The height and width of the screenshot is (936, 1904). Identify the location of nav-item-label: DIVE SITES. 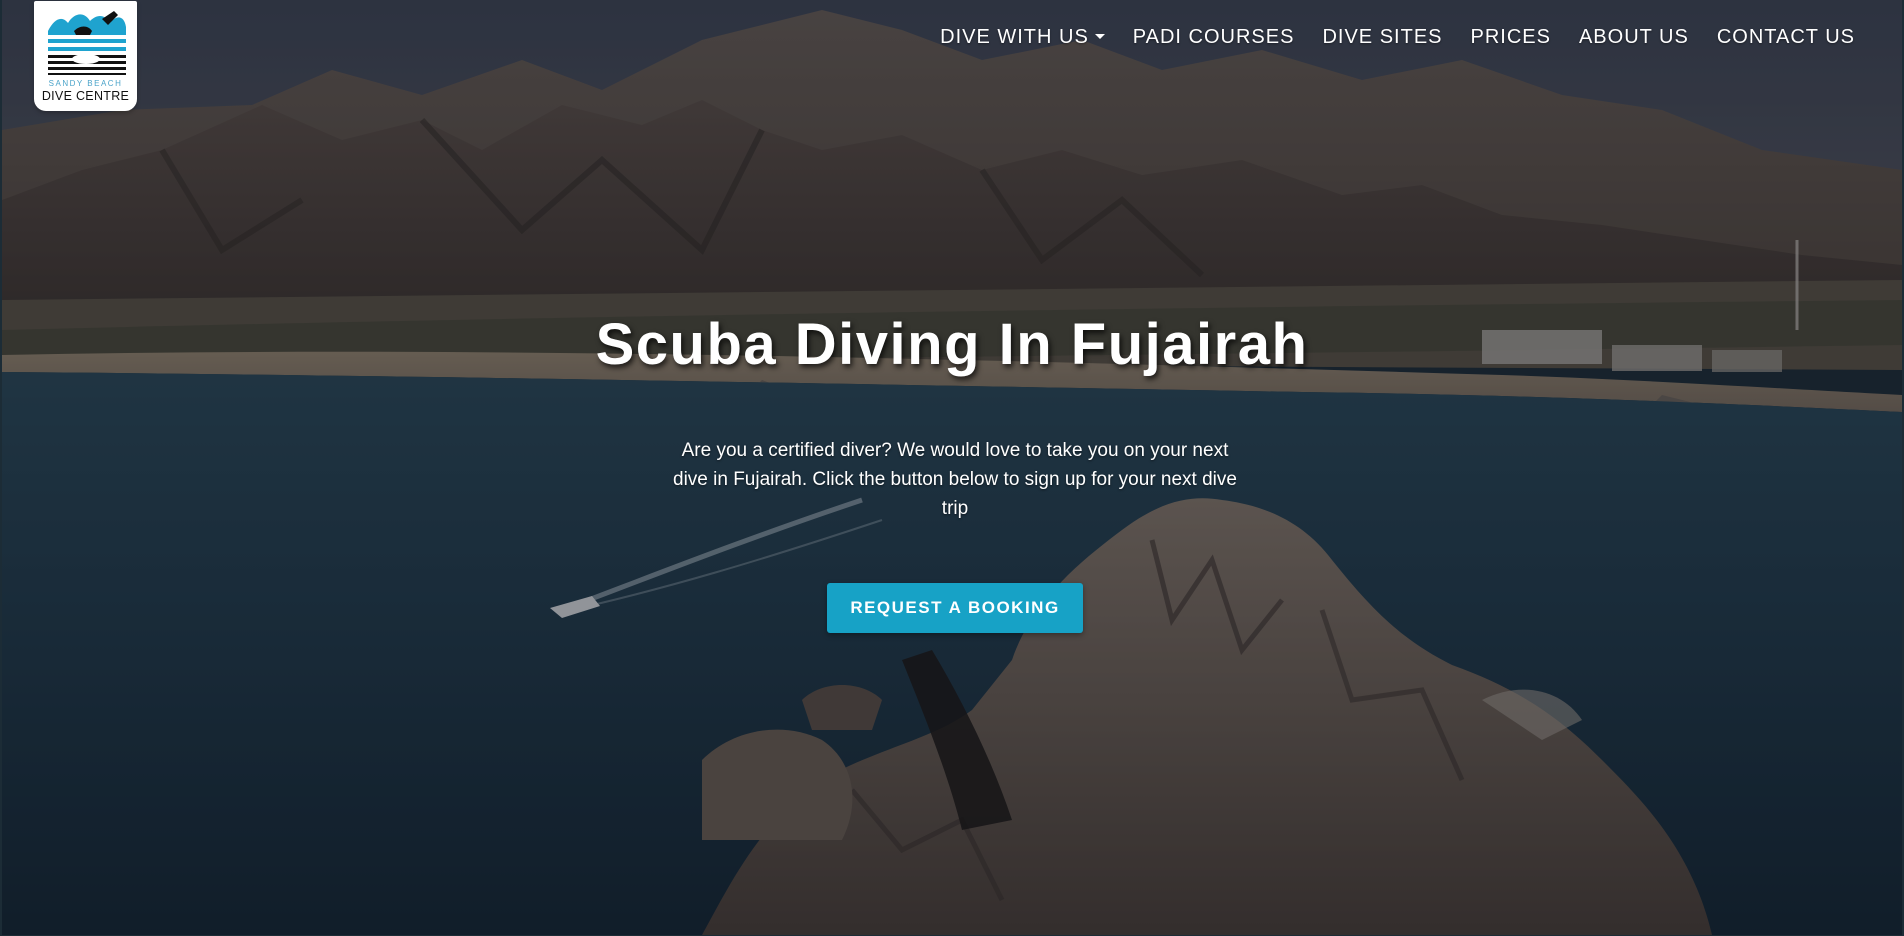
(1382, 37).